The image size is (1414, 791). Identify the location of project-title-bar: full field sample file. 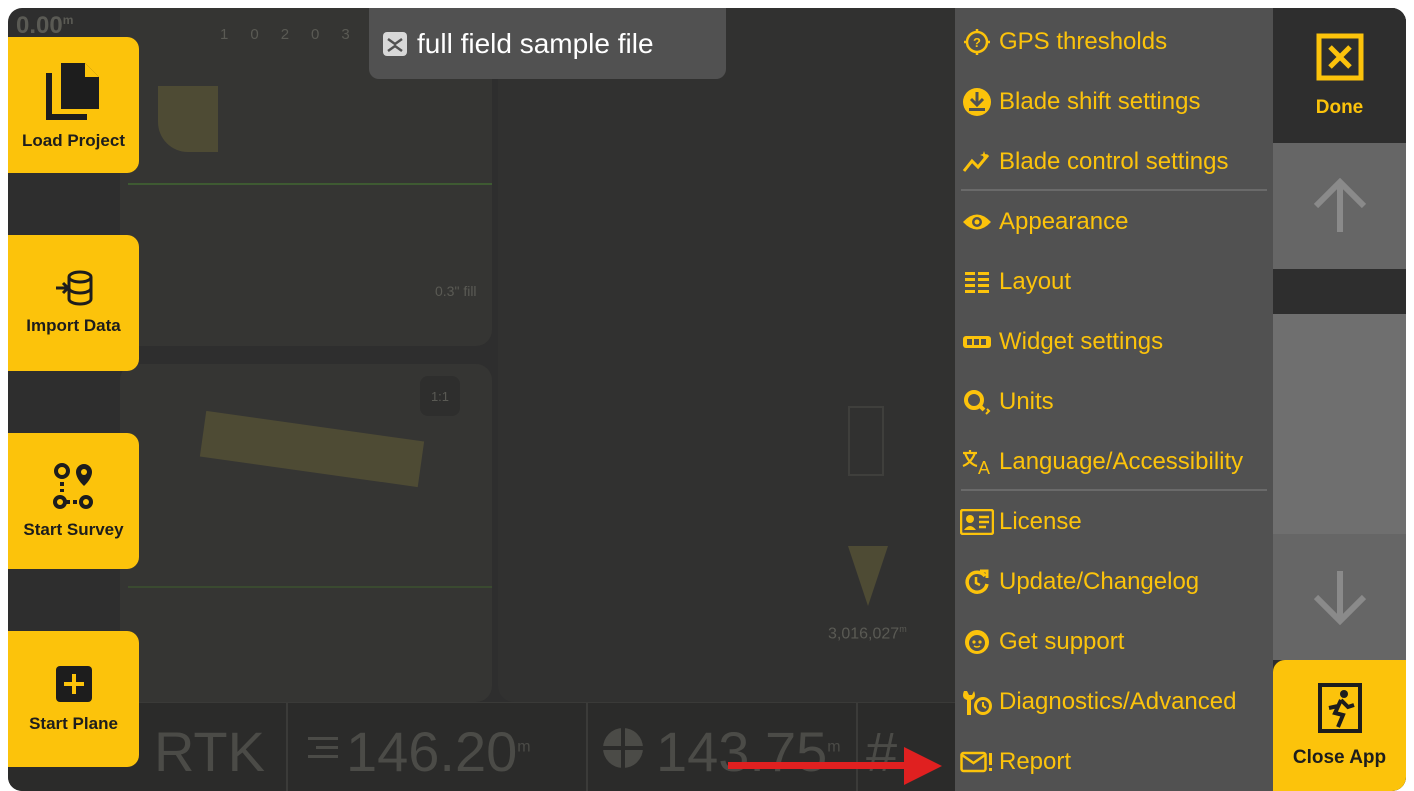
(547, 43).